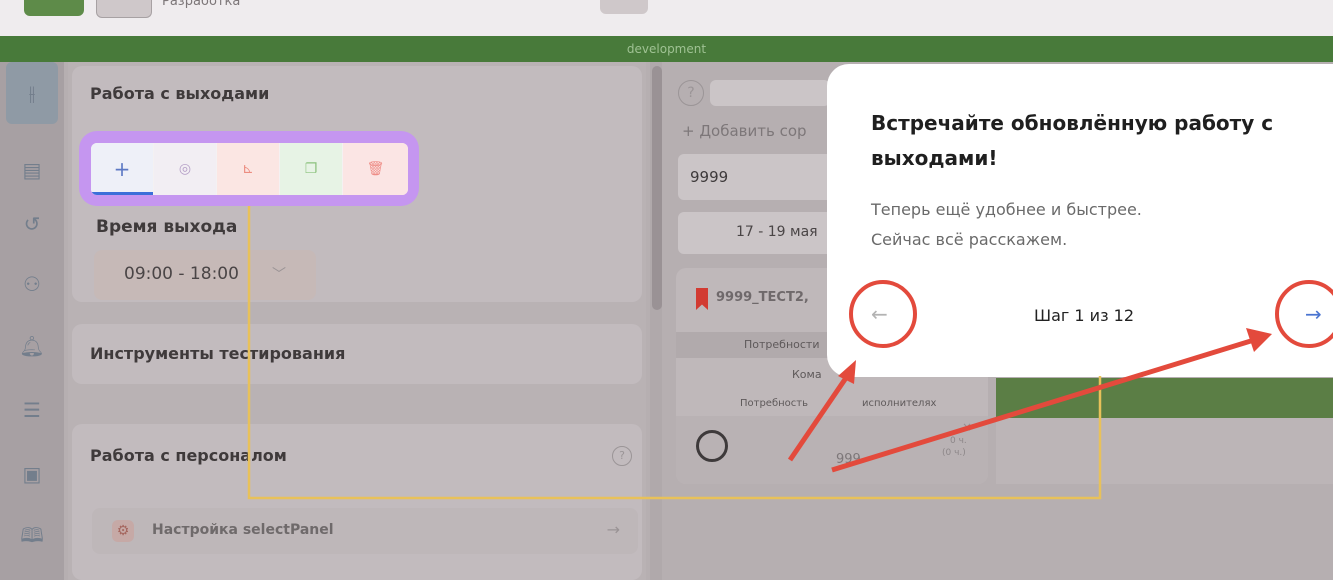 The image size is (1333, 580). Describe the element at coordinates (883, 314) in the screenshot. I see `prev-button-highlight` at that location.